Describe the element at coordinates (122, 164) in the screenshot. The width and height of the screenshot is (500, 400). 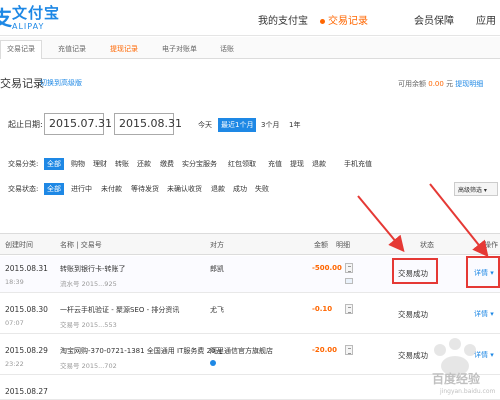
I see `category-chip: 转账` at that location.